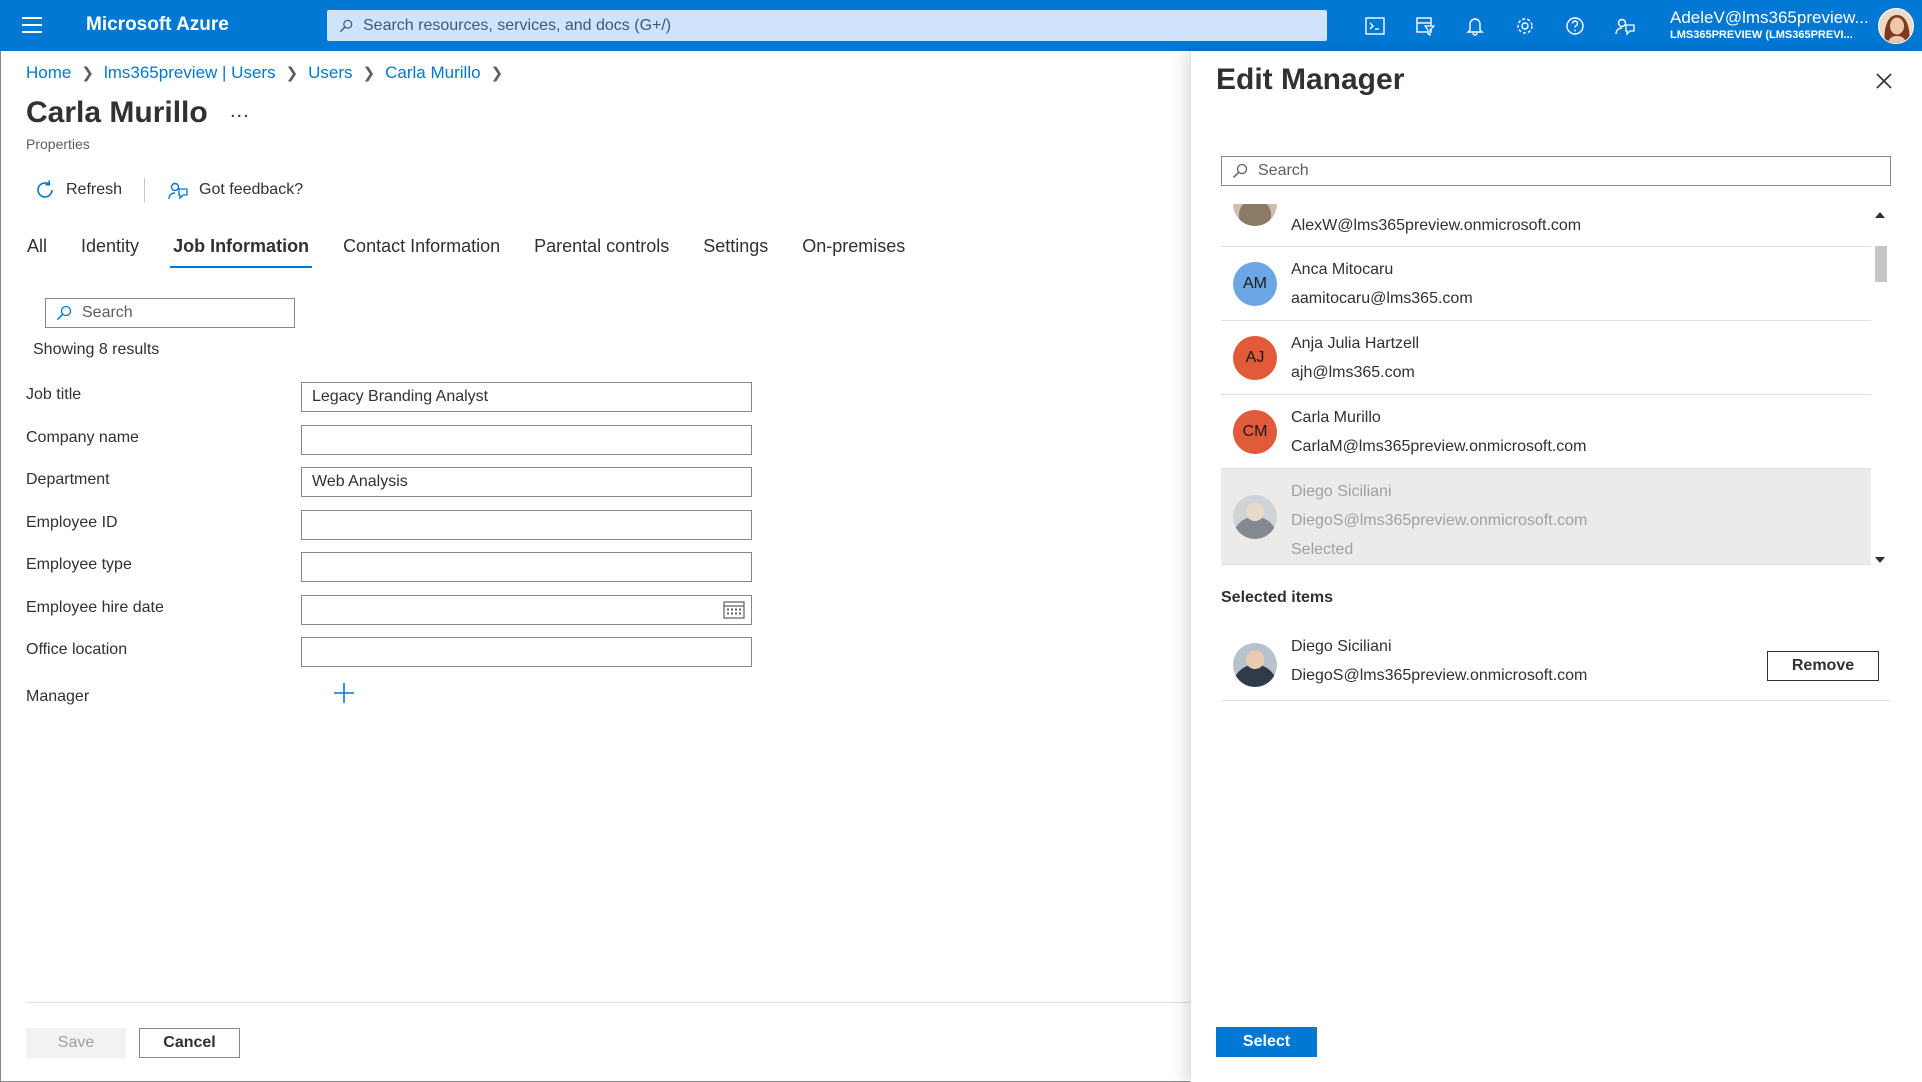  Describe the element at coordinates (96, 349) in the screenshot. I see `results-count: Showing 8 results` at that location.